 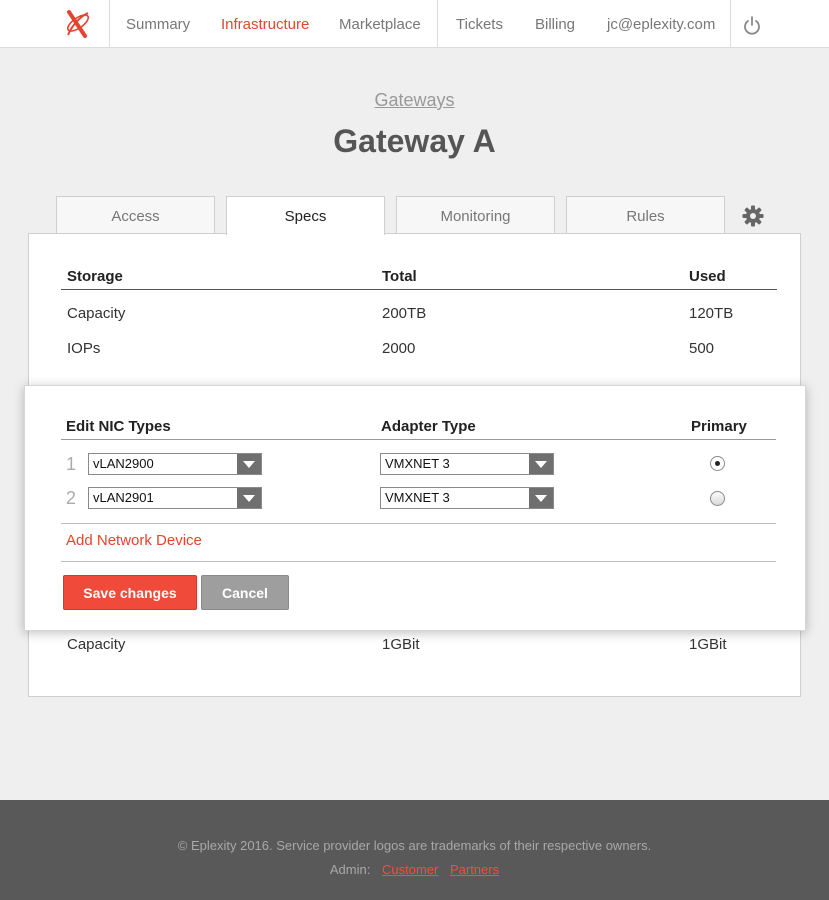 What do you see at coordinates (719, 426) in the screenshot?
I see `primary-column-header: Primary` at bounding box center [719, 426].